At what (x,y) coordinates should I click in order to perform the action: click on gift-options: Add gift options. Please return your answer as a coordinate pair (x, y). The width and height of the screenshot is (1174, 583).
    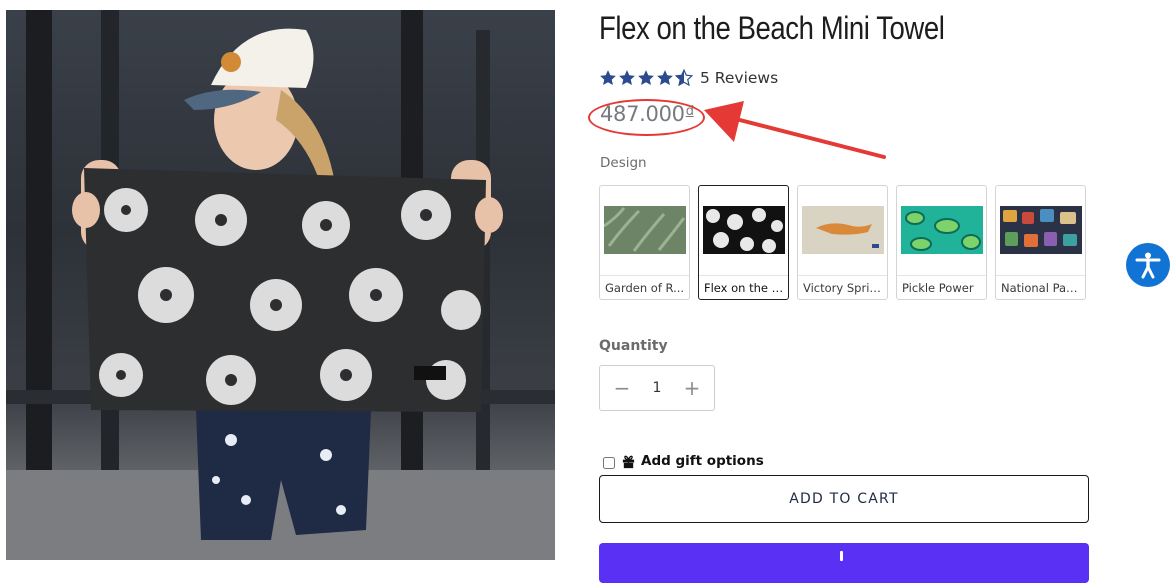
    Looking at the image, I should click on (683, 461).